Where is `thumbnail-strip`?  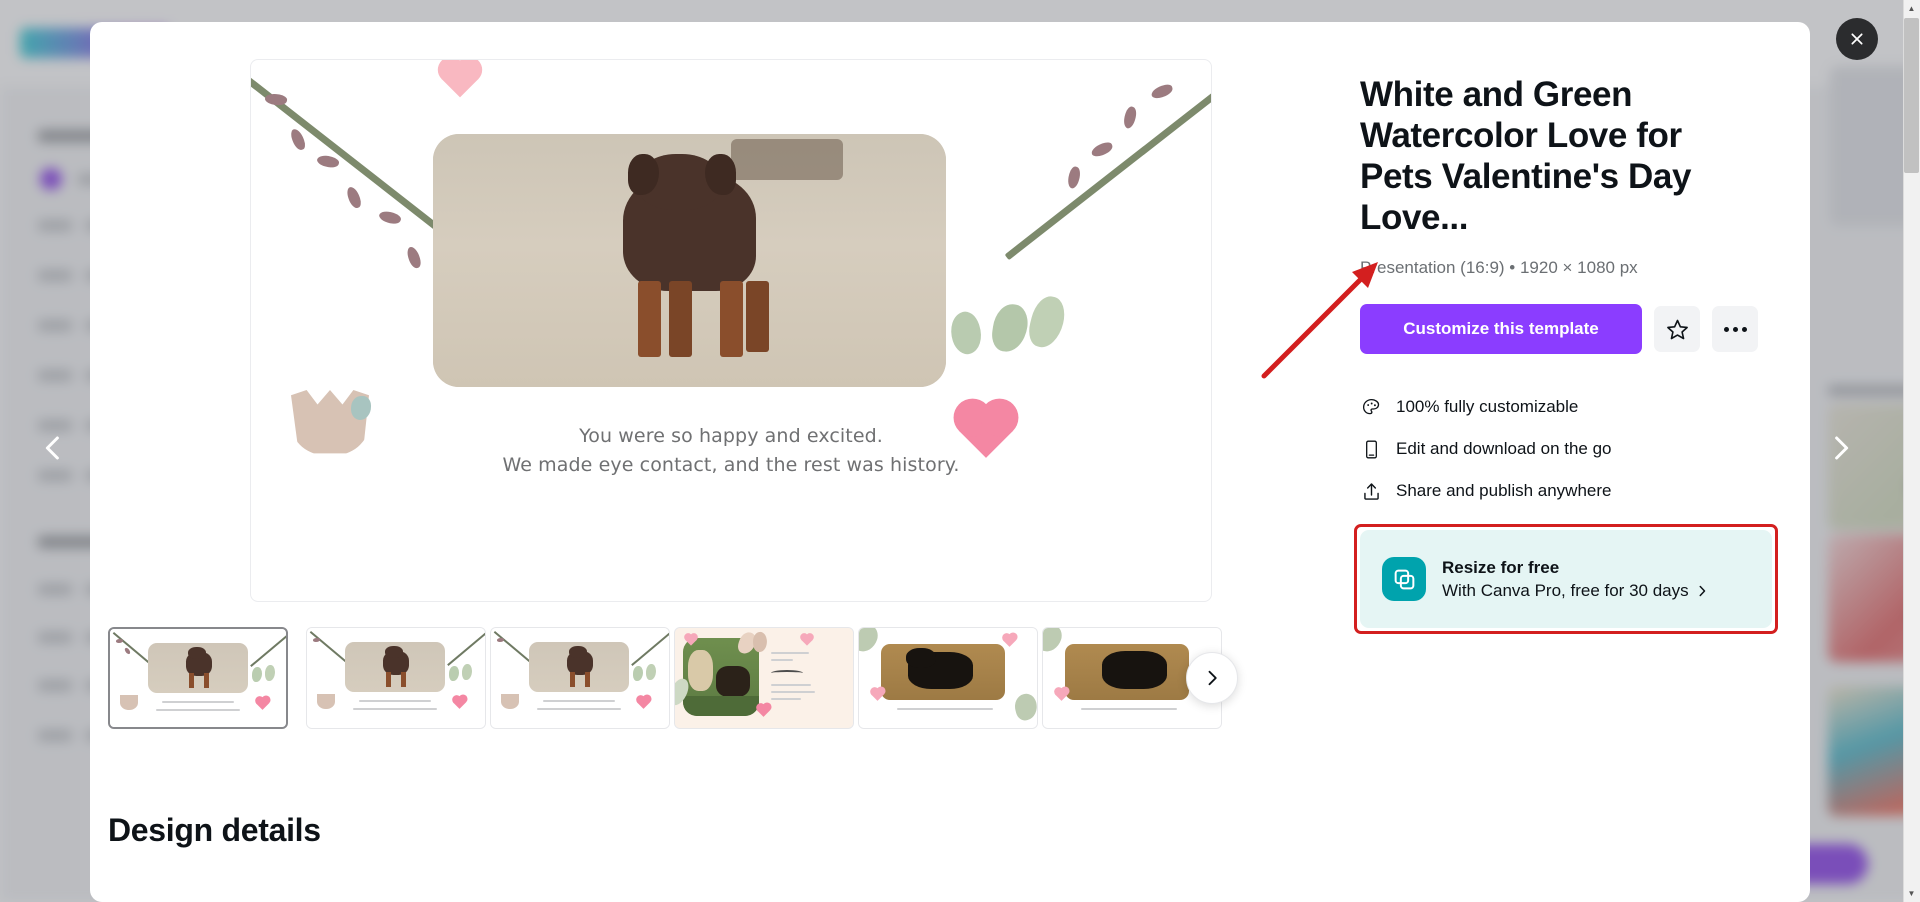 thumbnail-strip is located at coordinates (723, 687).